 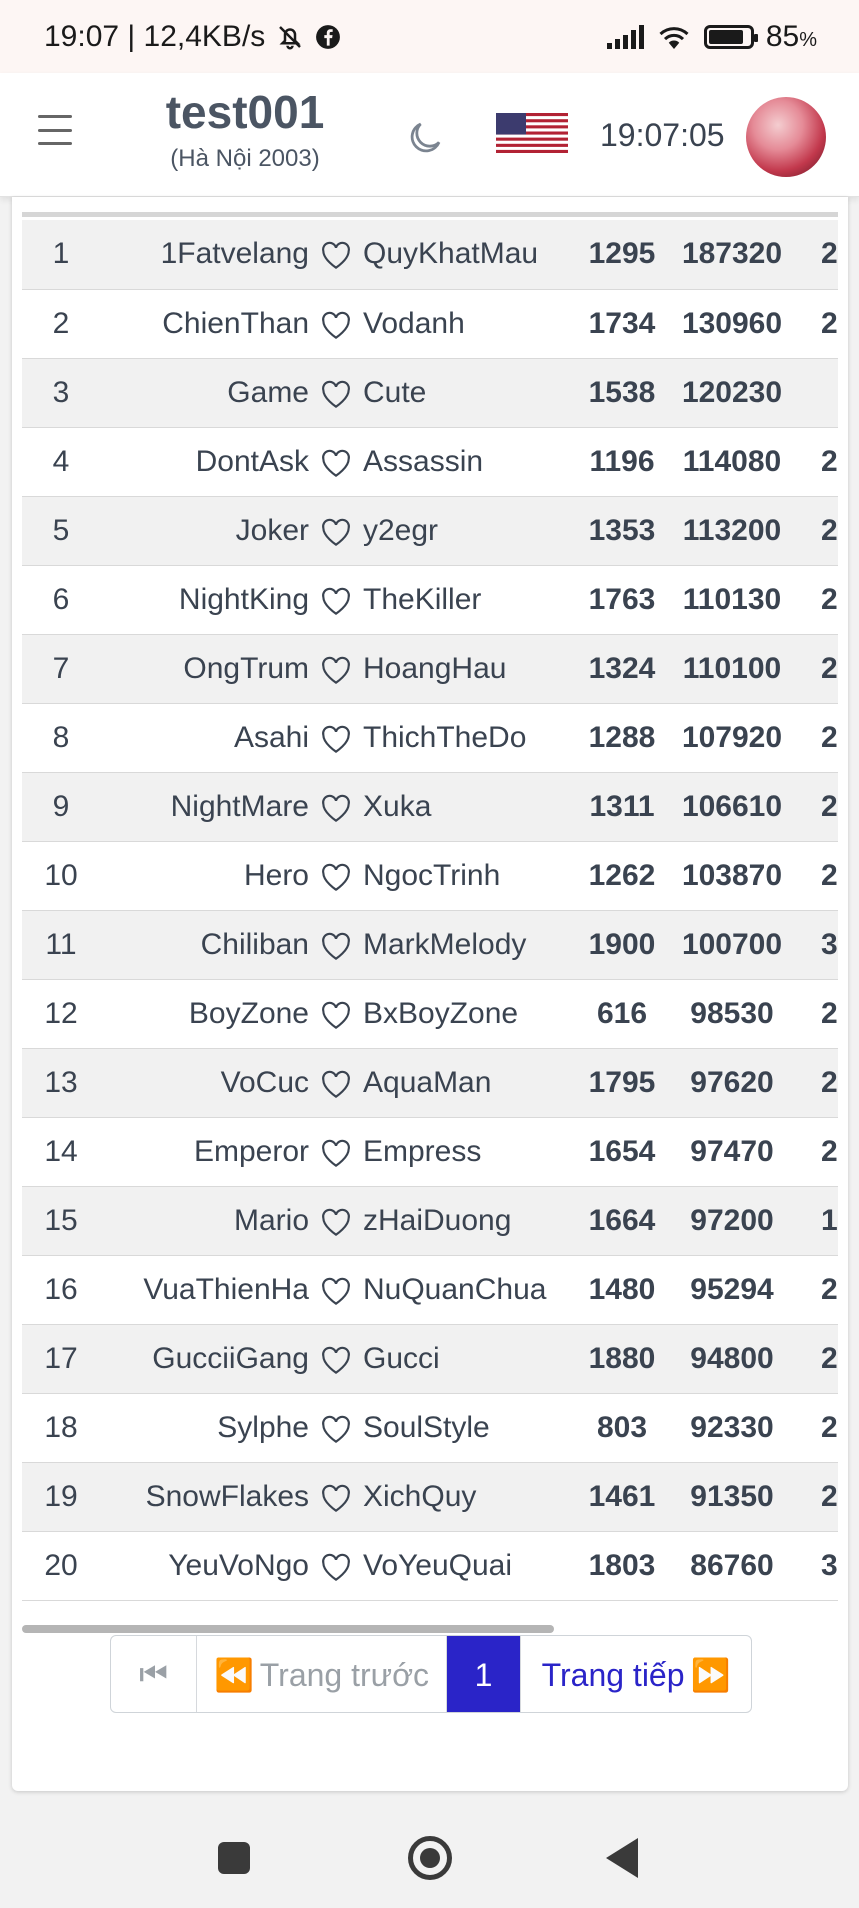 What do you see at coordinates (674, 37) in the screenshot?
I see `wifi-icon` at bounding box center [674, 37].